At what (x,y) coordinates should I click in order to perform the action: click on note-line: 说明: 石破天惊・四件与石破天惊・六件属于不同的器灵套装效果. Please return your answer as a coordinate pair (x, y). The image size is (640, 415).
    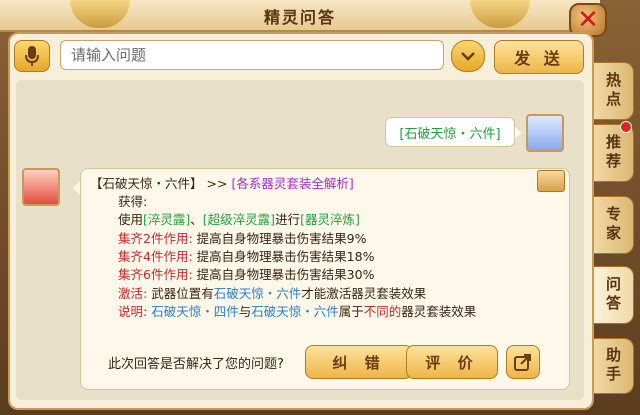
    Looking at the image, I should click on (297, 312).